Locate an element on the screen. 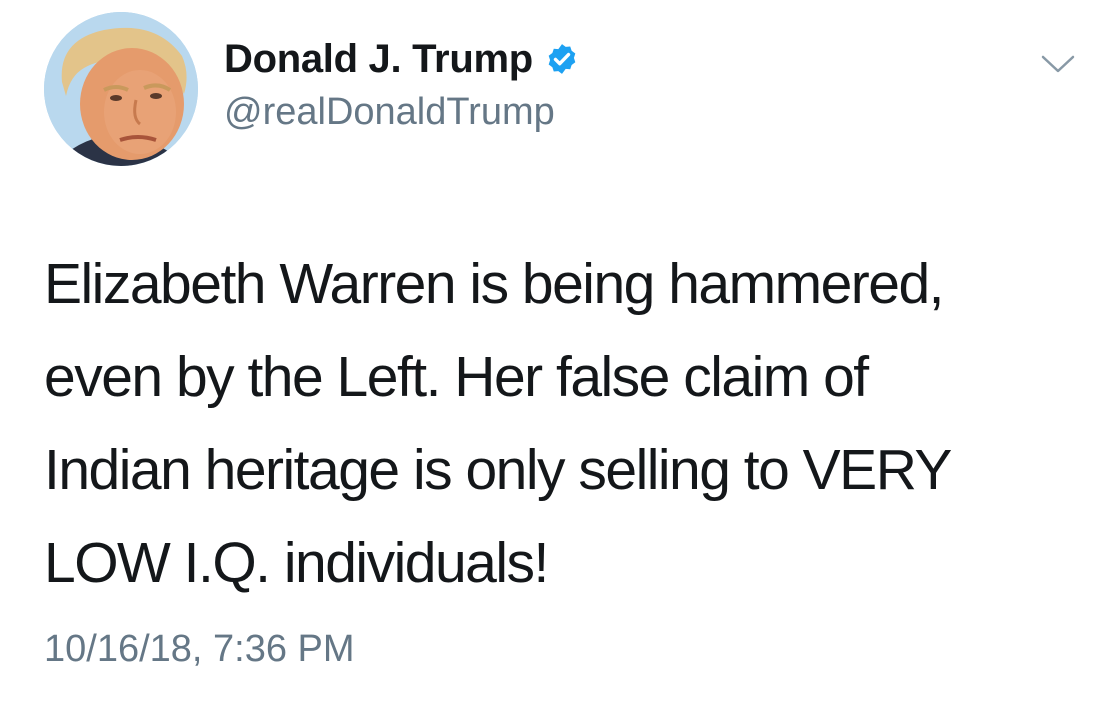 The image size is (1115, 706). author-handle: @realDonaldTrump is located at coordinates (389, 112).